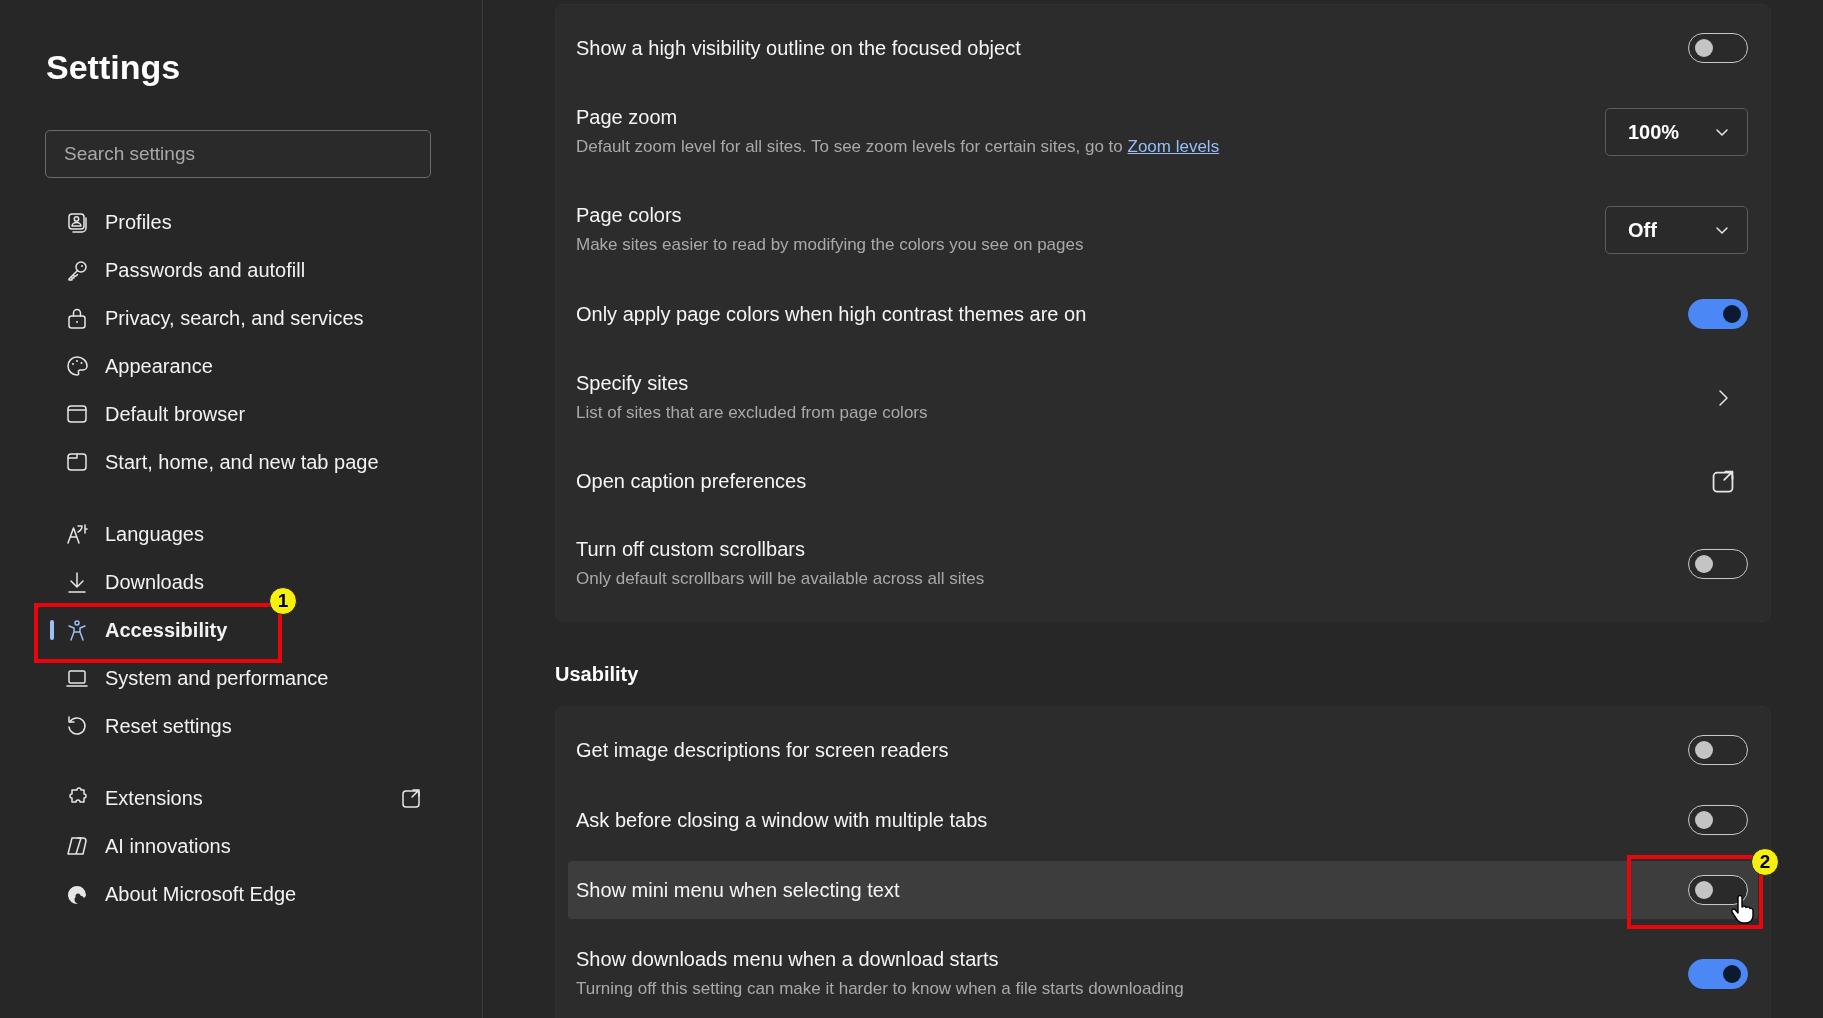 The width and height of the screenshot is (1823, 1018). What do you see at coordinates (150, 414) in the screenshot?
I see `sidebar-item: Default browser` at bounding box center [150, 414].